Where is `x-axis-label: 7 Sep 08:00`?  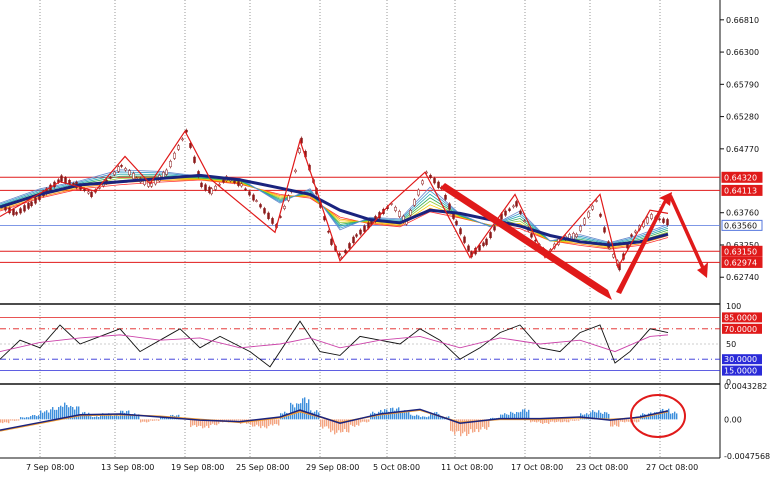
x-axis-label: 7 Sep 08:00 is located at coordinates (50, 467).